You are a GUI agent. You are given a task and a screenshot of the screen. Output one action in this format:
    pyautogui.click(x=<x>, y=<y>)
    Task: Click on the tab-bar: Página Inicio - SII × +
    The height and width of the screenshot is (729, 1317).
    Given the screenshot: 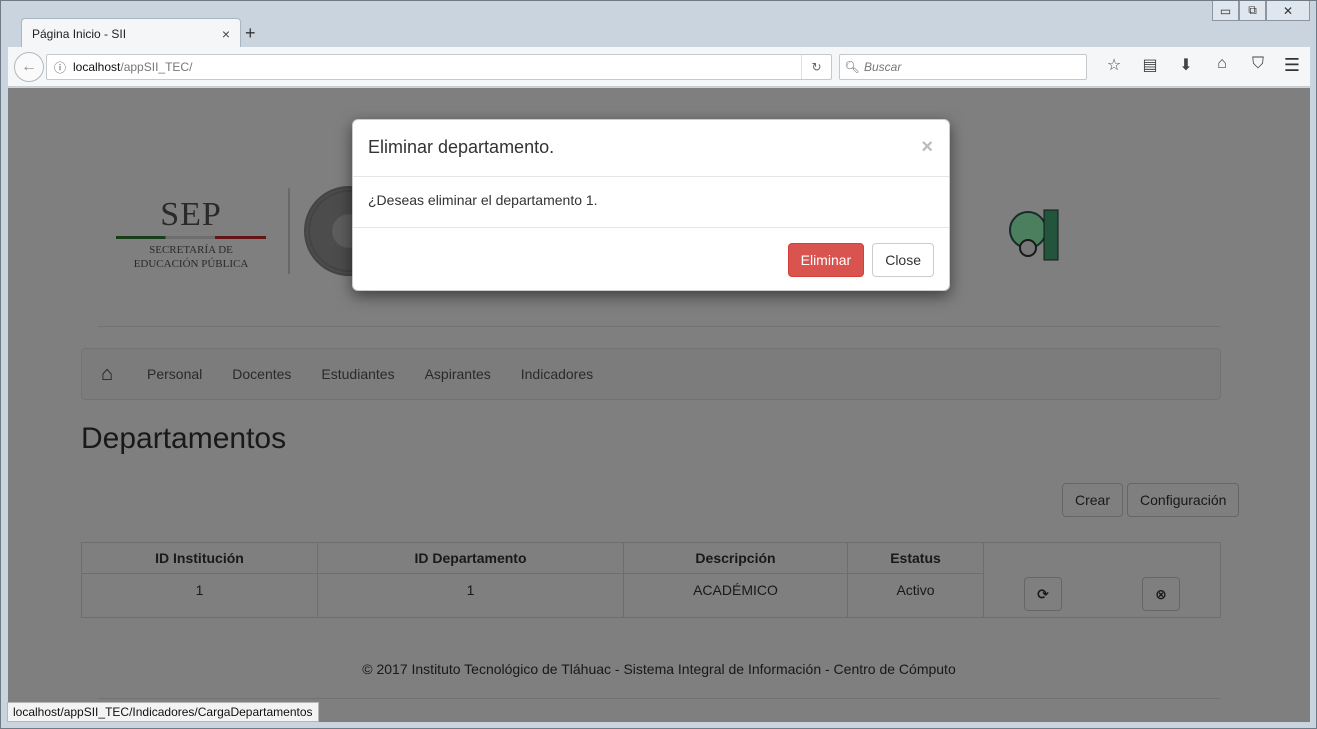 What is the action you would take?
    pyautogui.click(x=659, y=31)
    